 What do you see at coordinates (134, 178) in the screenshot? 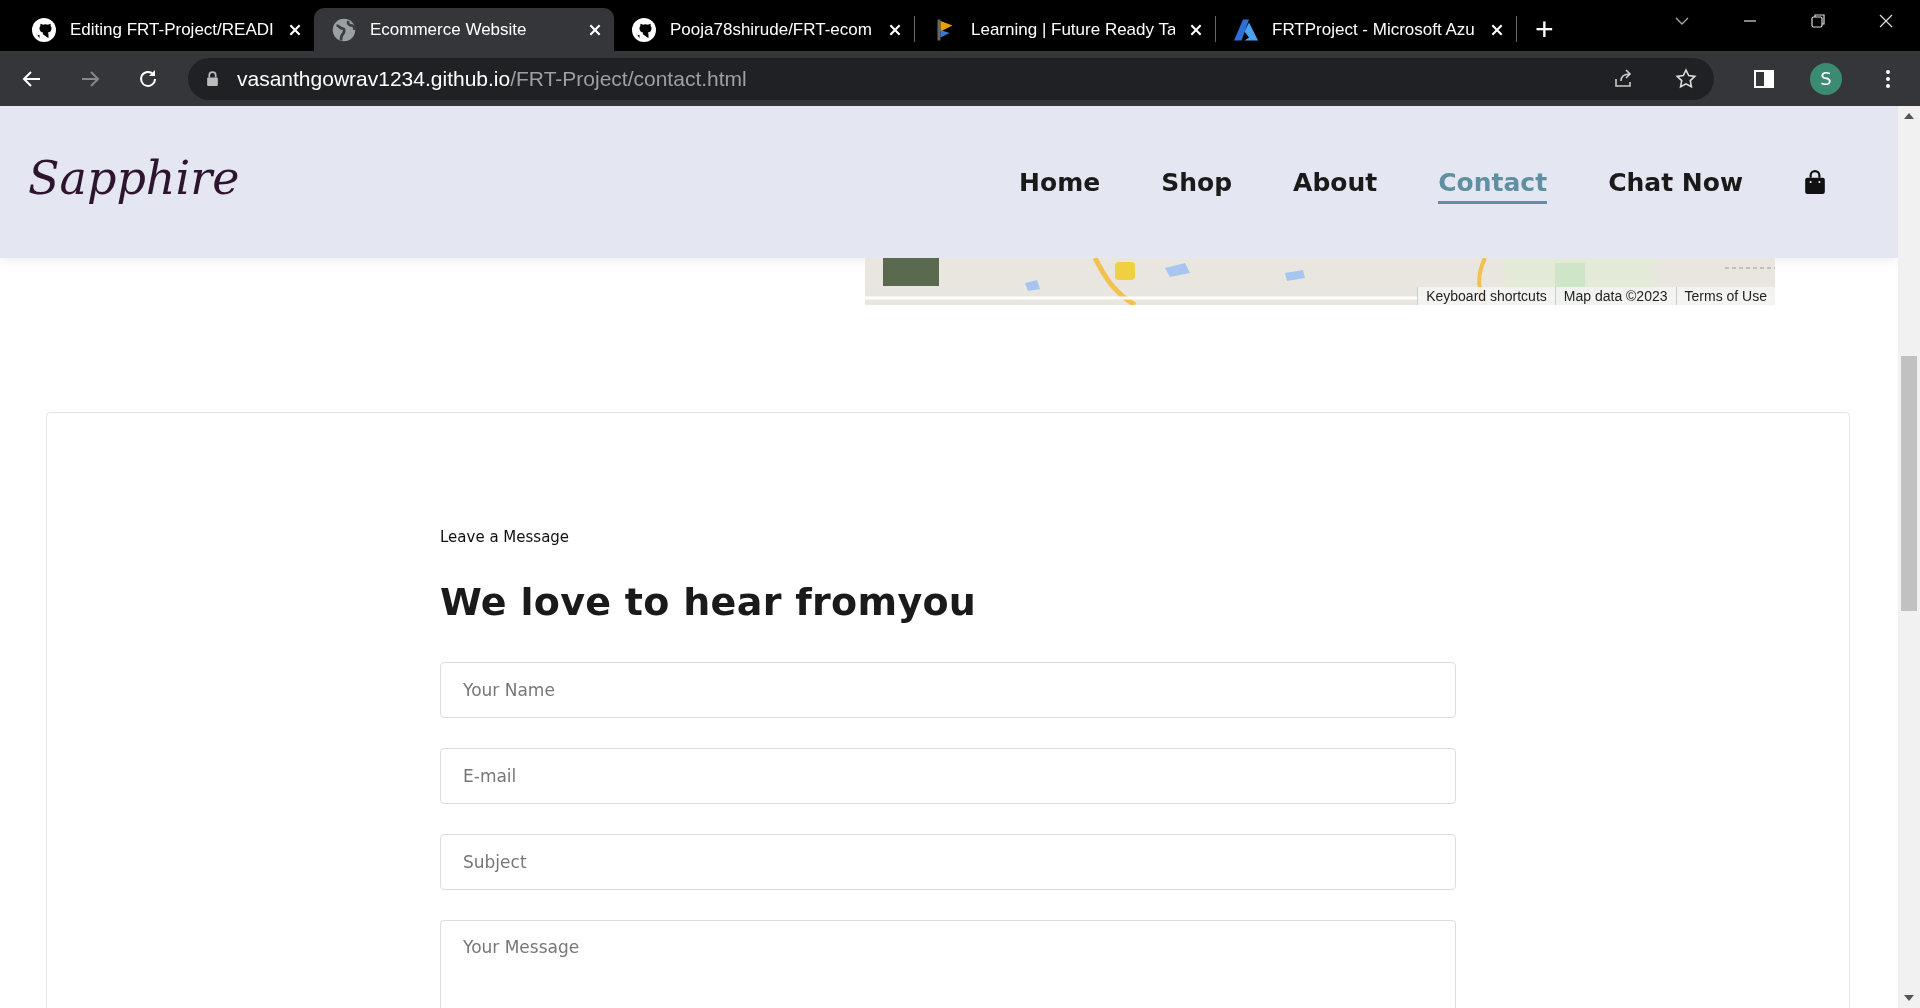
I see `logo: Sapphire` at bounding box center [134, 178].